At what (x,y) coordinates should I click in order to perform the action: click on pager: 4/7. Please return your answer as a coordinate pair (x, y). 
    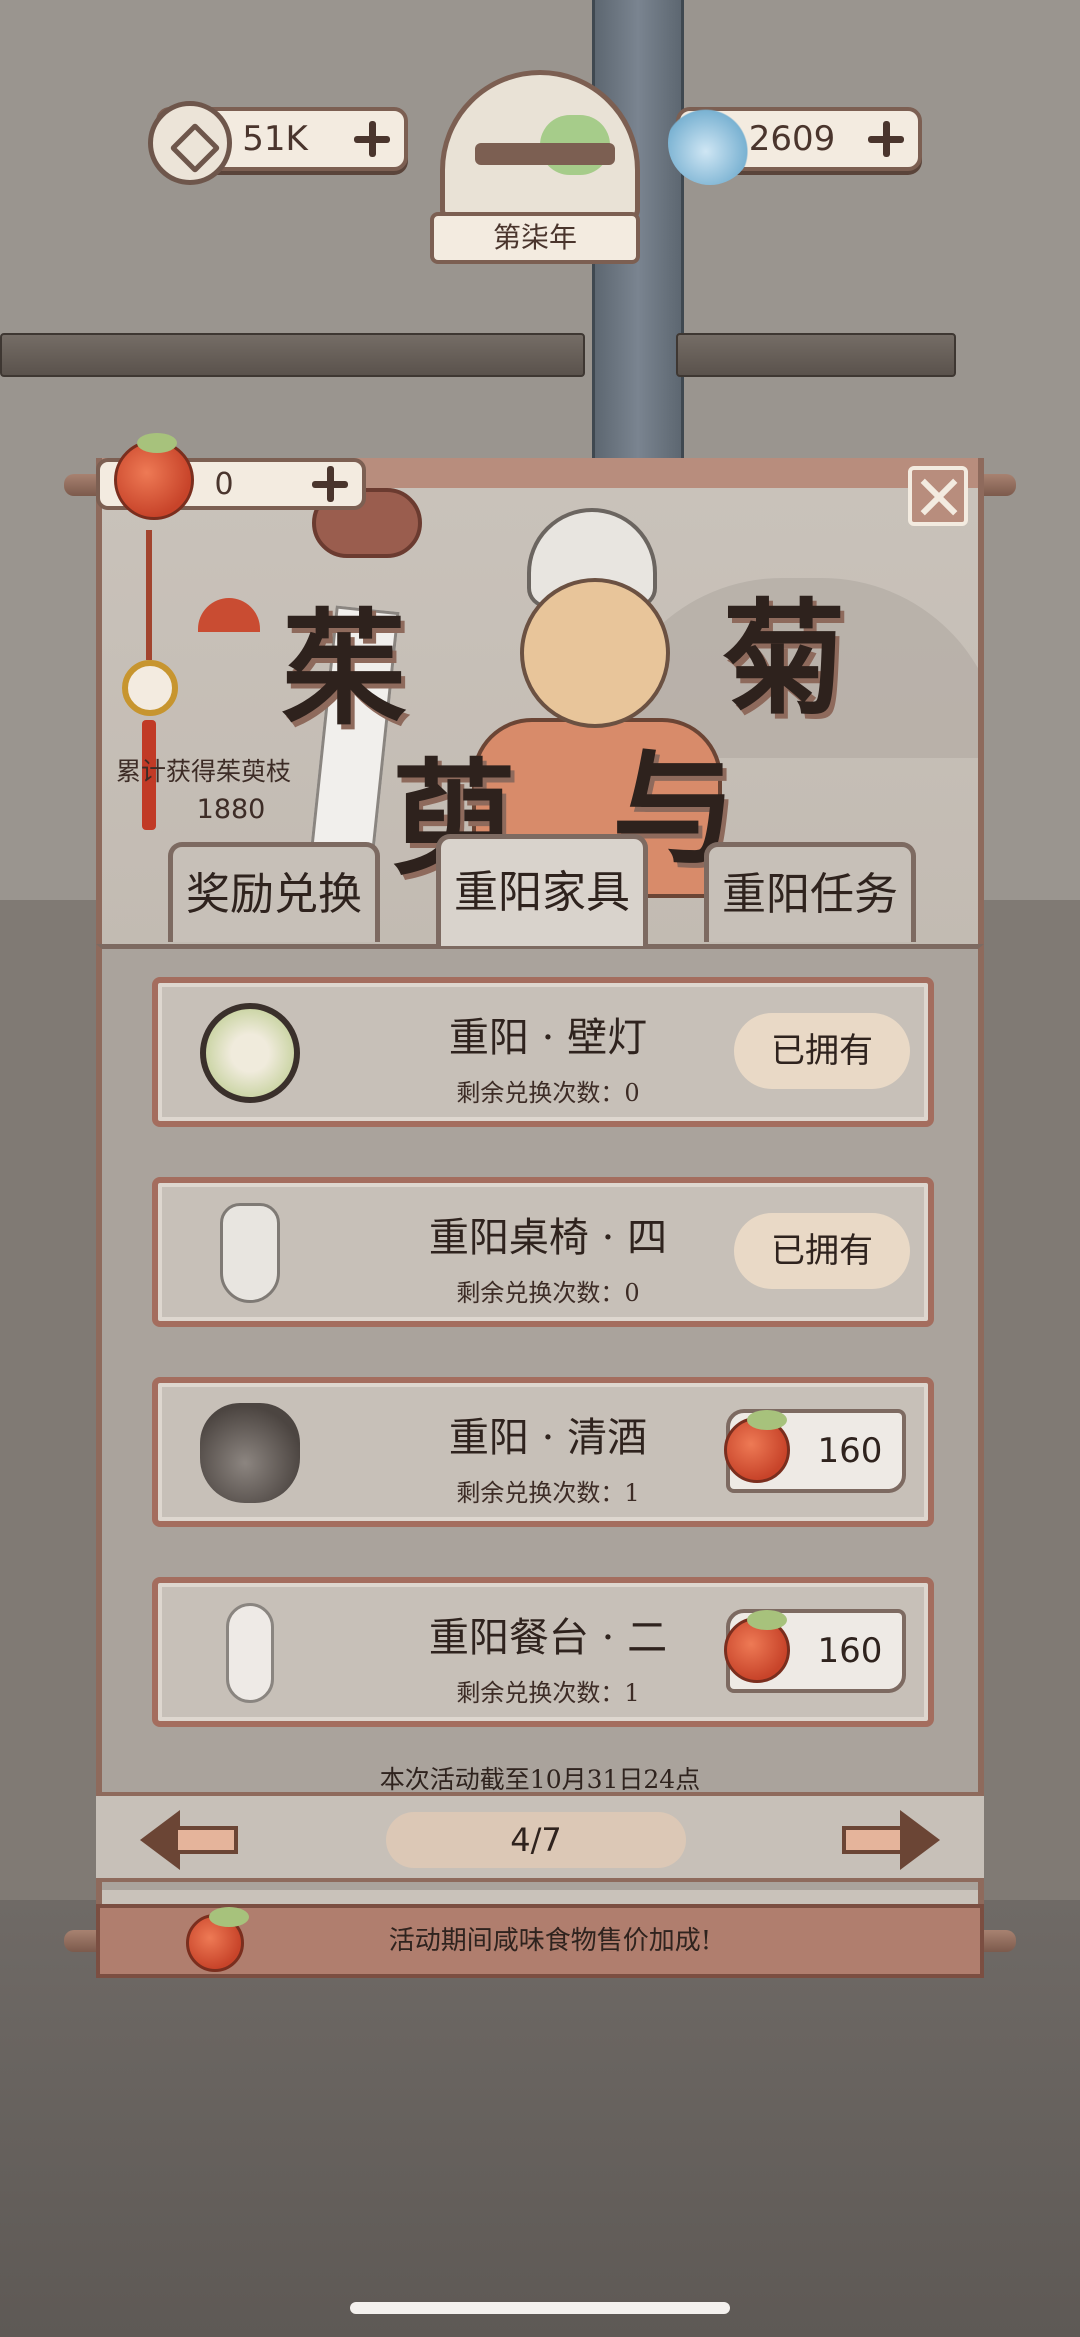
    Looking at the image, I should click on (540, 1837).